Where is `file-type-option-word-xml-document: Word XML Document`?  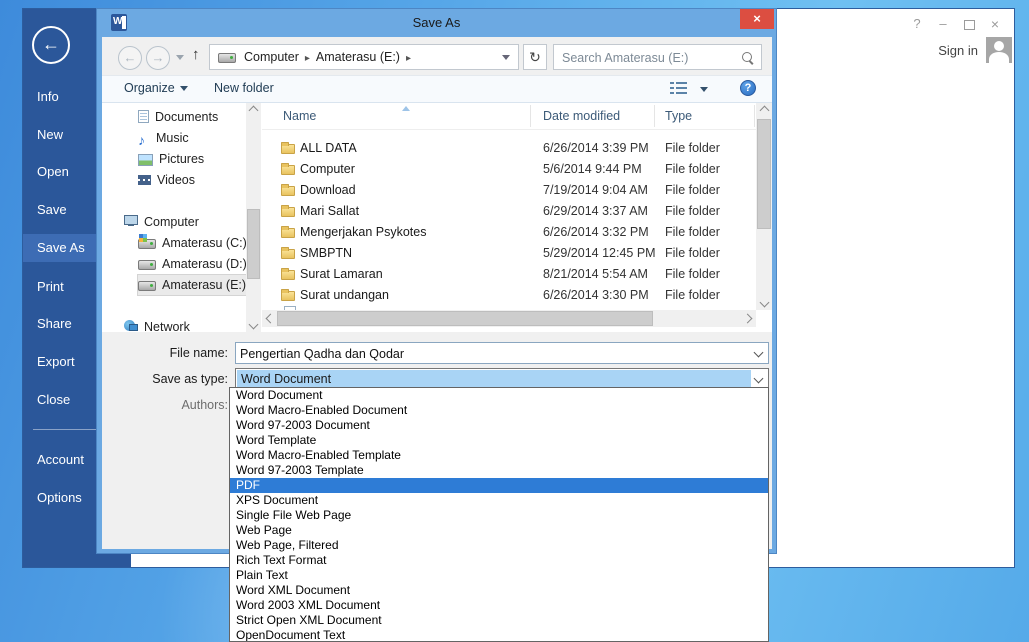 file-type-option-word-xml-document: Word XML Document is located at coordinates (499, 590).